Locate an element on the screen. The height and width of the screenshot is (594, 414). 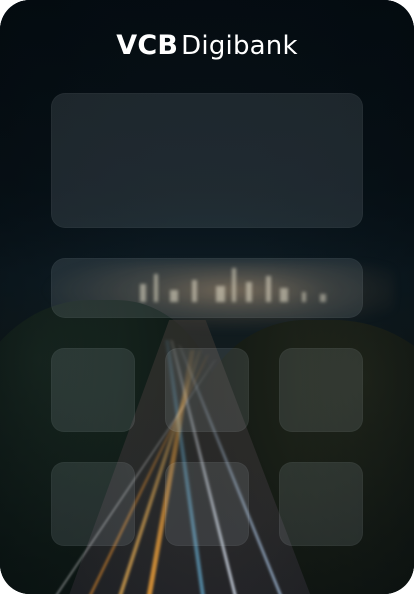
logo-product: Digibank is located at coordinates (239, 46).